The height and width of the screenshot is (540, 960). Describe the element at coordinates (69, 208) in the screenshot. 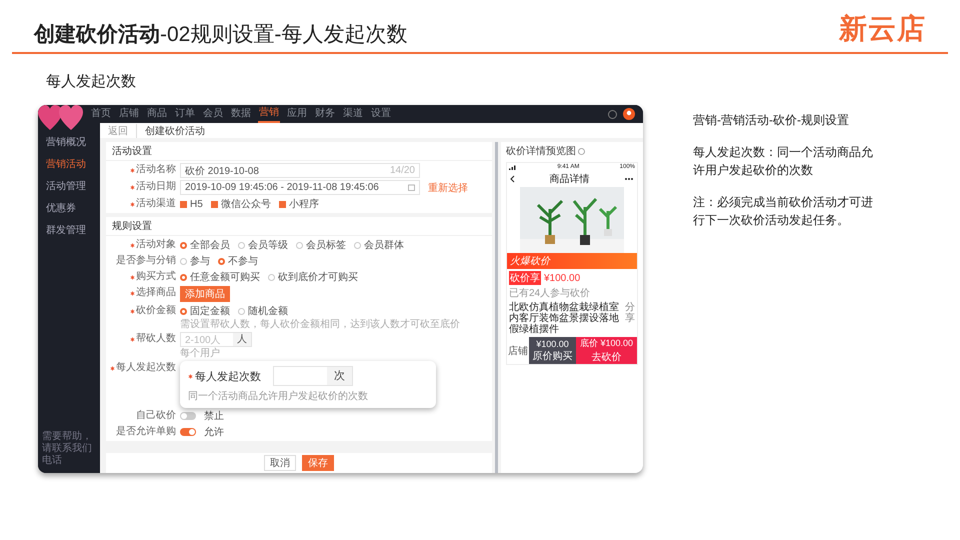

I see `sidebar-item: 优惠券` at that location.